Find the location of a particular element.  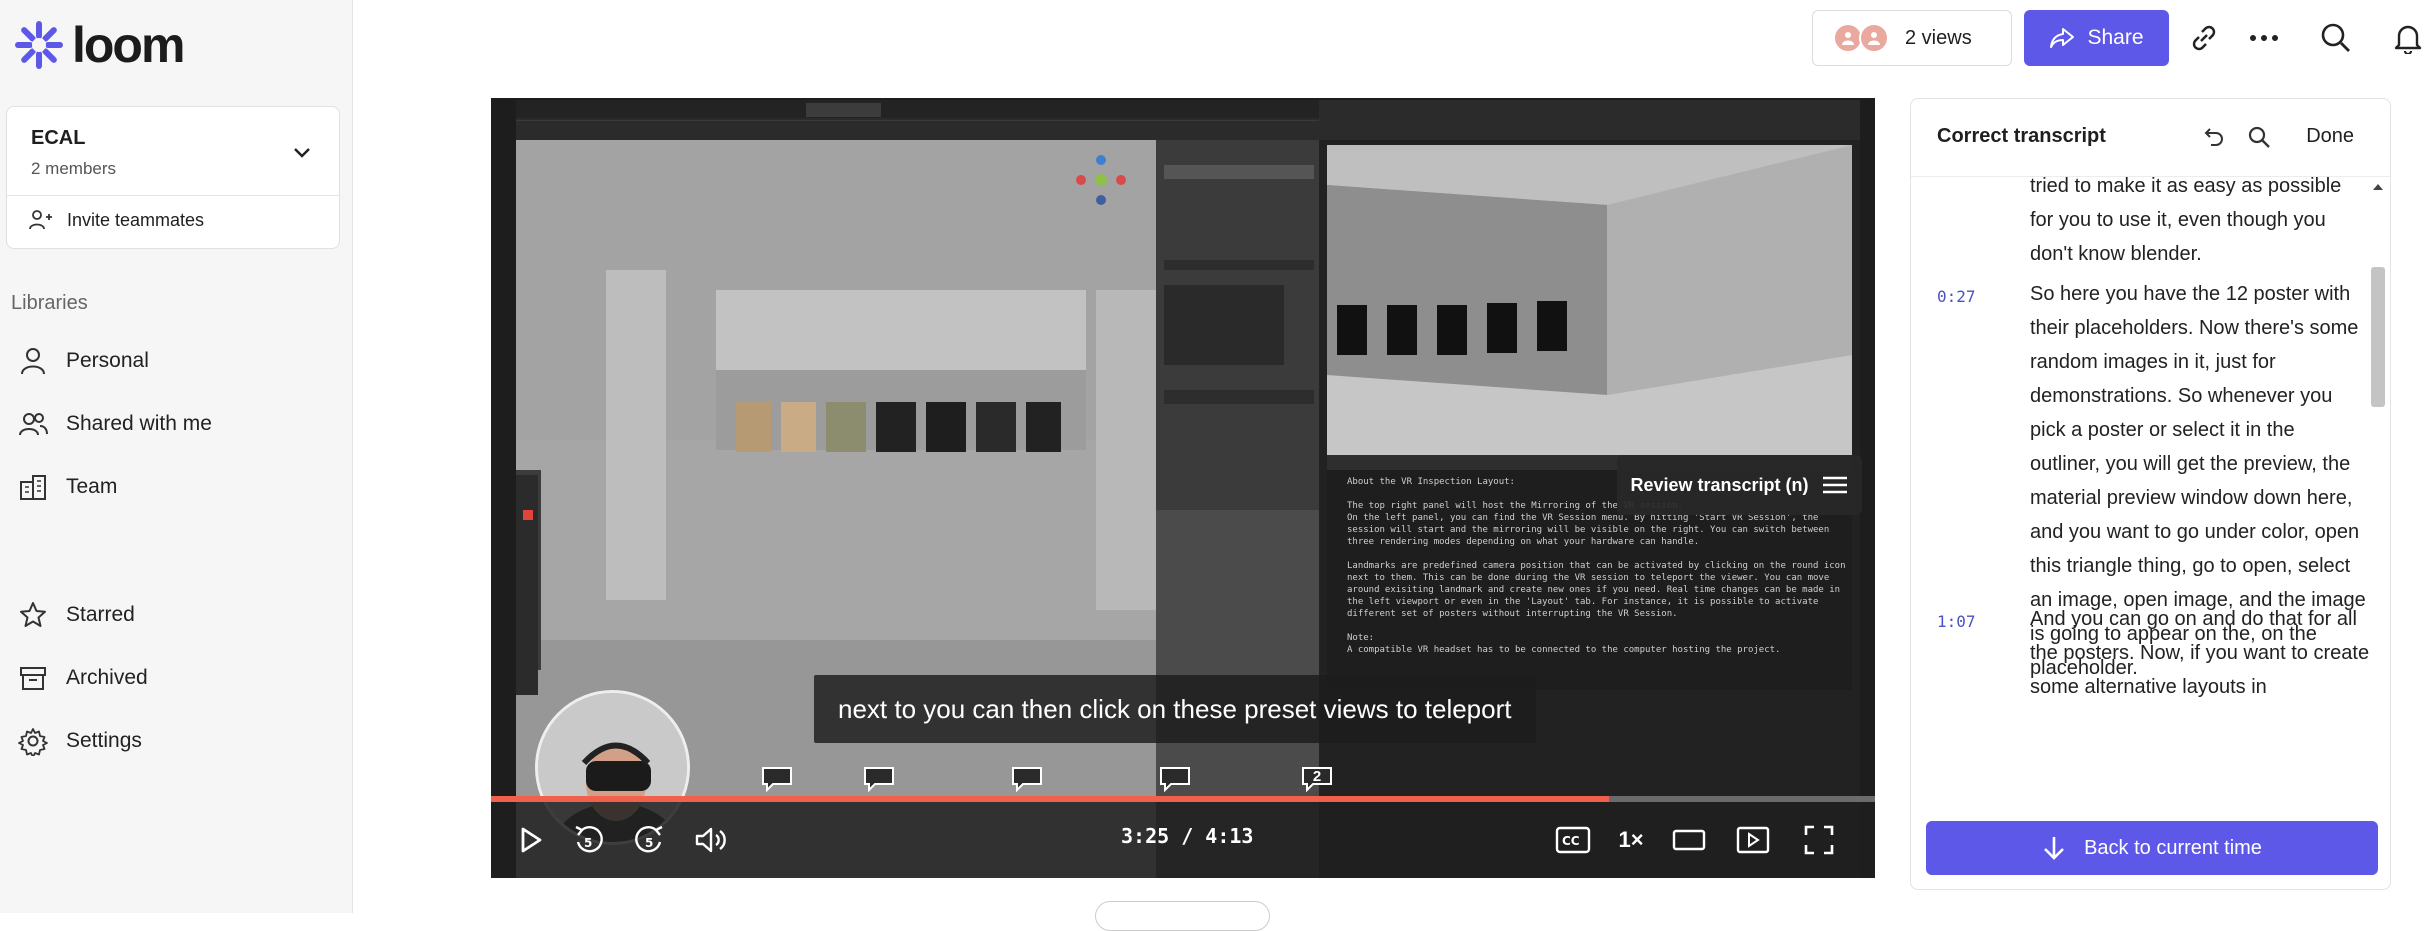

transcript-search-button is located at coordinates (2259, 139).